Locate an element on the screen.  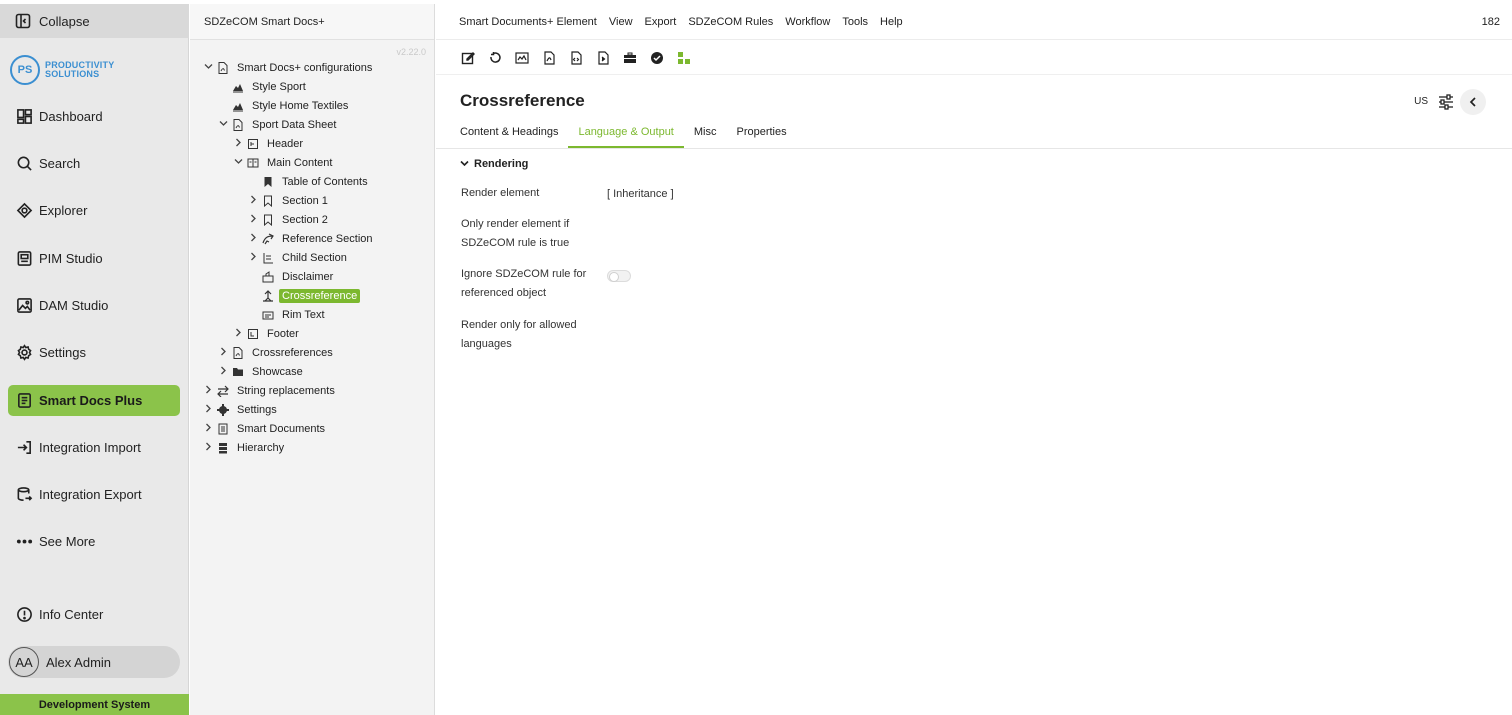
user-menu: AA Alex Admin is located at coordinates (94, 662).